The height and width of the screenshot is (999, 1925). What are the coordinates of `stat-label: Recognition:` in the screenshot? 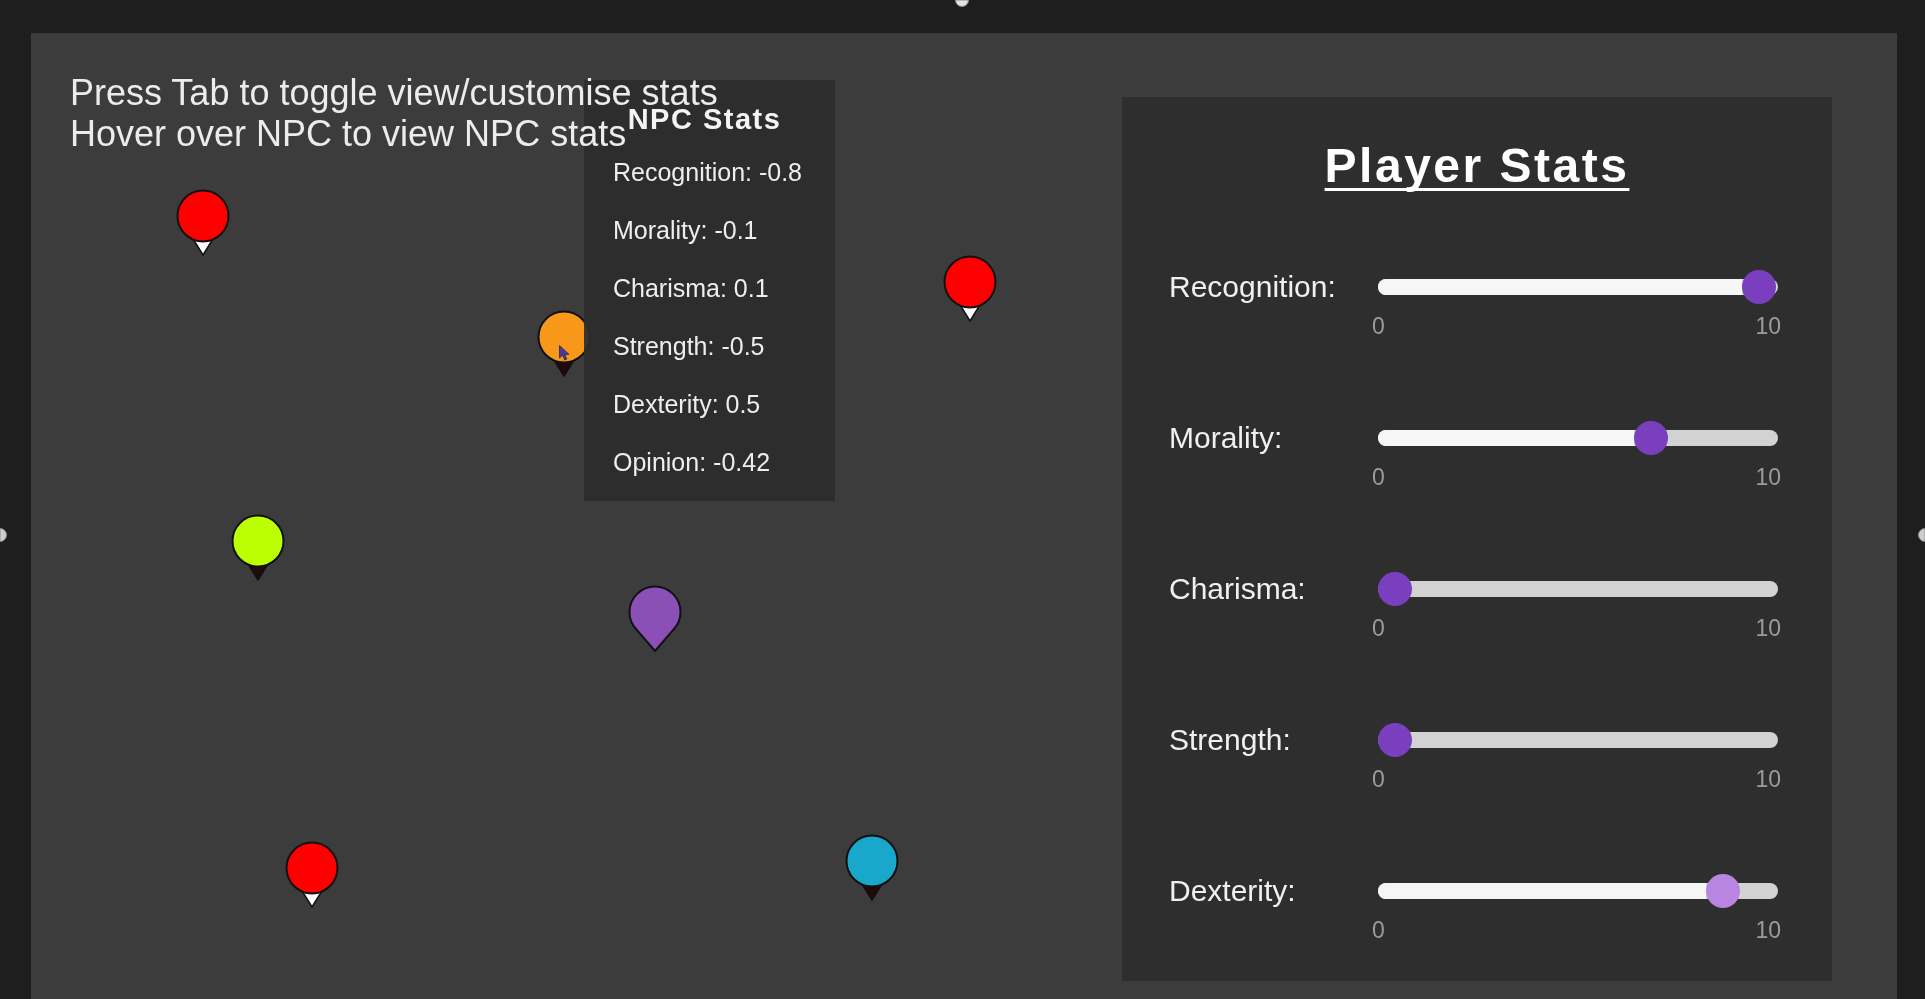 It's located at (1253, 287).